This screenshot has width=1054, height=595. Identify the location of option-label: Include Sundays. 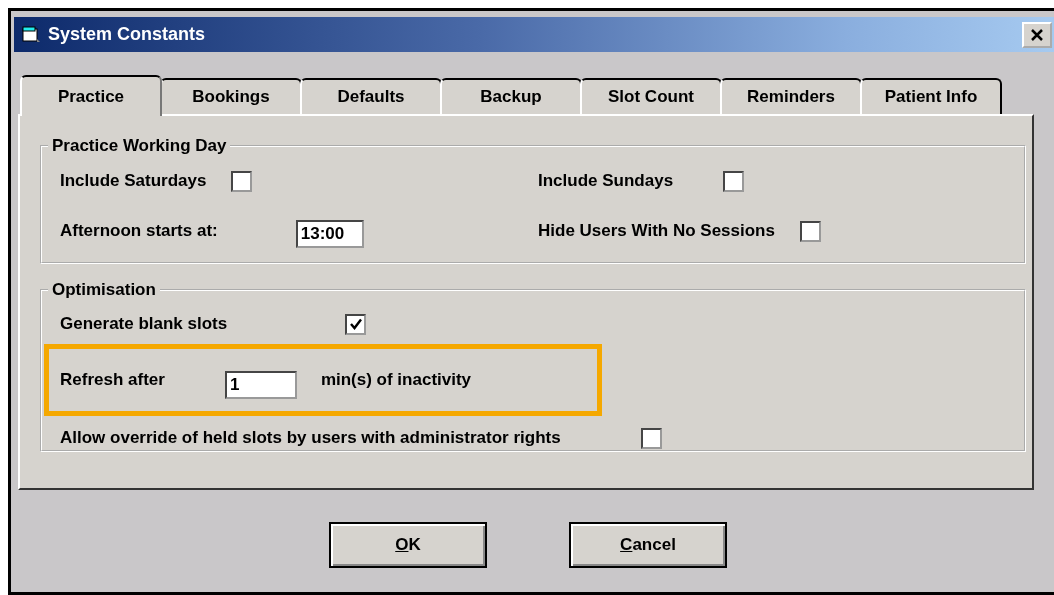
(606, 181).